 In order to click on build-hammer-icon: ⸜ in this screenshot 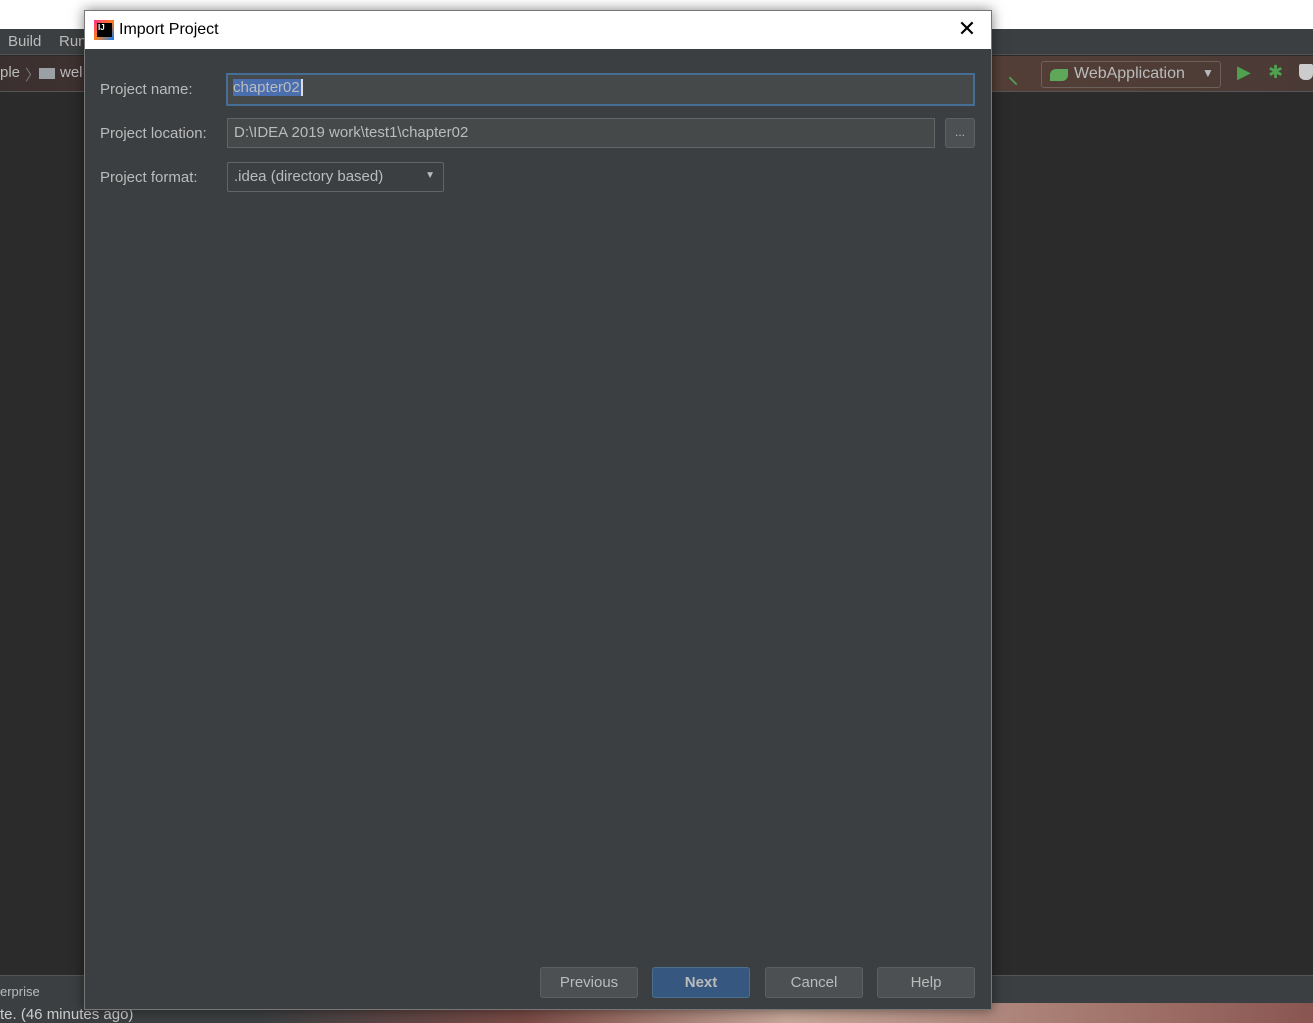, I will do `click(1013, 75)`.